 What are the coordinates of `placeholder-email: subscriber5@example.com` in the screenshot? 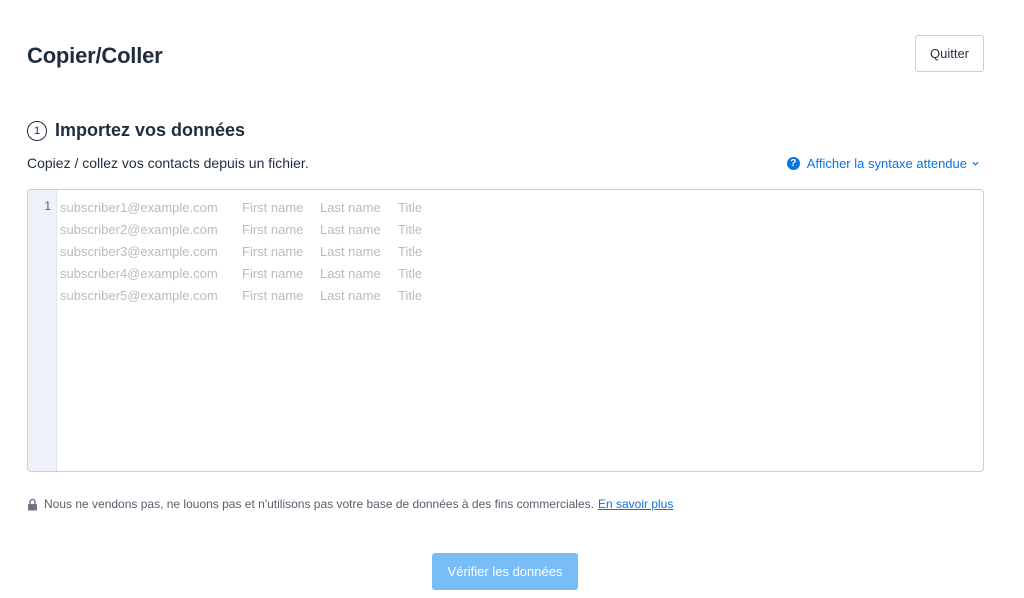 It's located at (139, 295).